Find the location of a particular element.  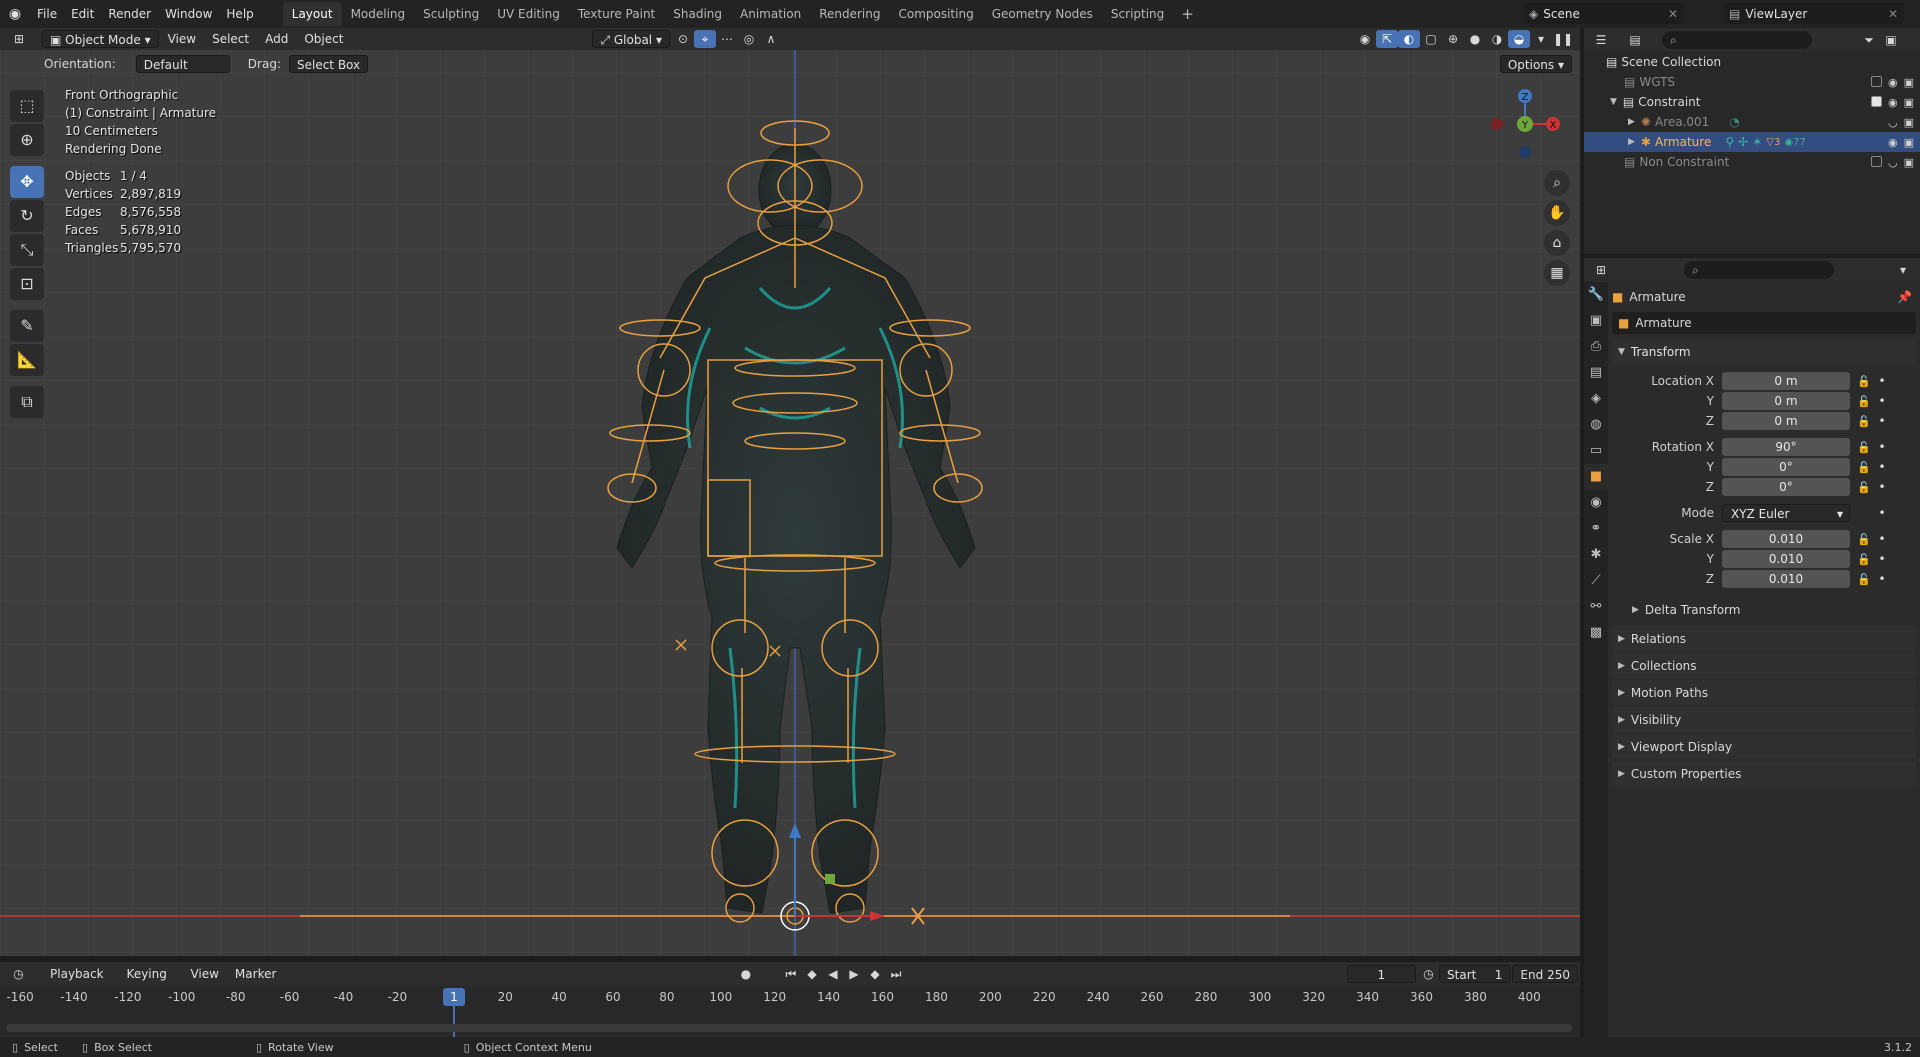

menu-add: Add is located at coordinates (276, 39).